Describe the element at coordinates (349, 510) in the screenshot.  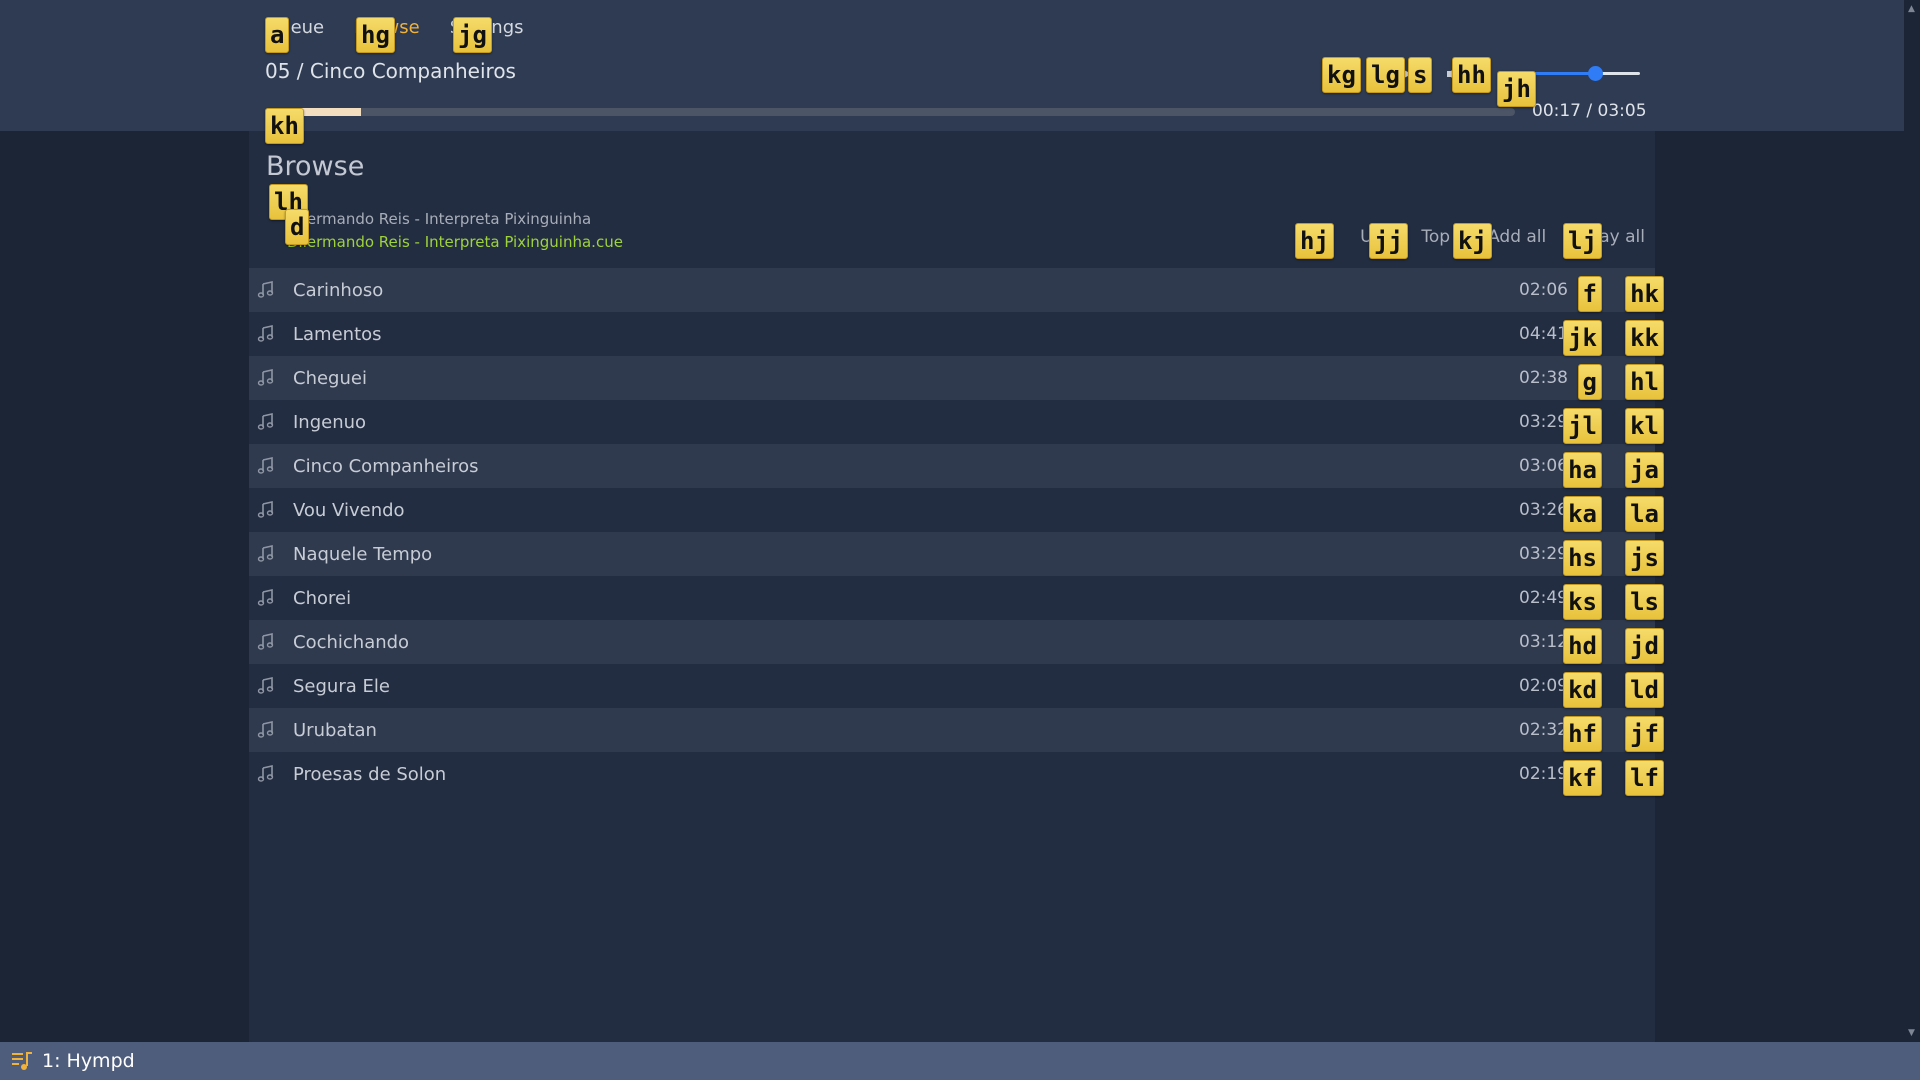
I see `track-title: Vou Vivendo` at that location.